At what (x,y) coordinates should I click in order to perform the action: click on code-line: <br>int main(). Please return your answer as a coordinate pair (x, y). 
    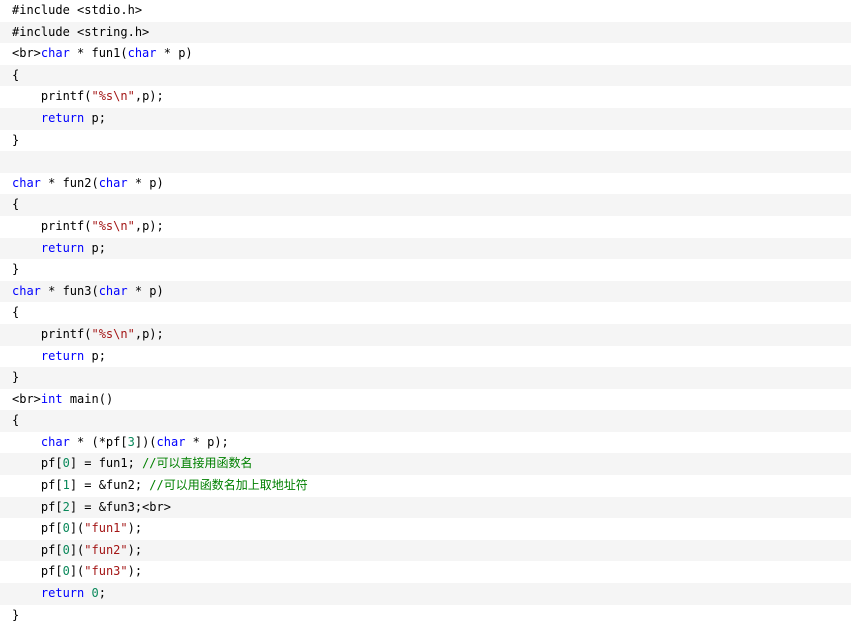
    Looking at the image, I should click on (425, 400).